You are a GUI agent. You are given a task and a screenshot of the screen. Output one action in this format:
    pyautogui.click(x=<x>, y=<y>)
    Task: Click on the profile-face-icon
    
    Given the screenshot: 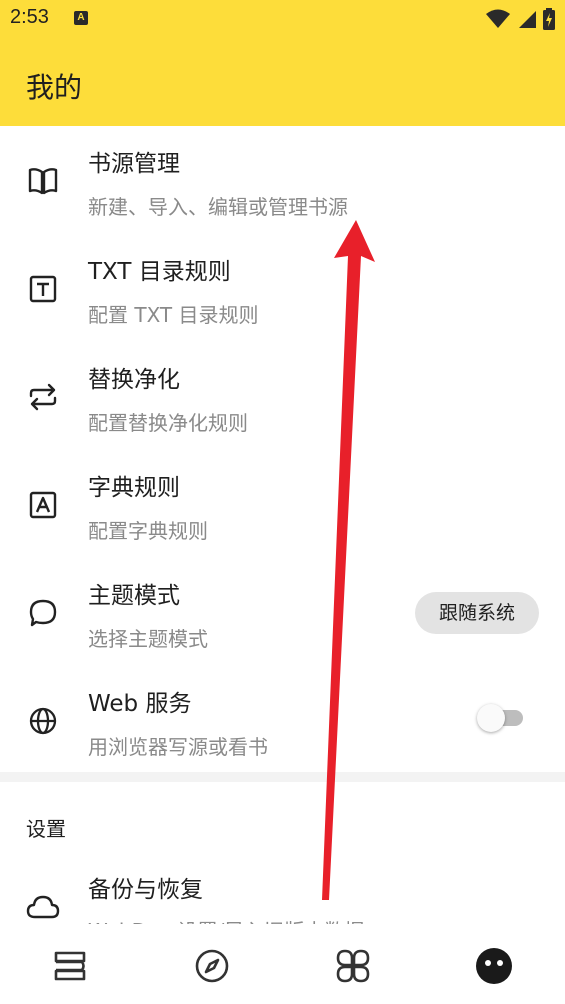 What is the action you would take?
    pyautogui.click(x=494, y=966)
    